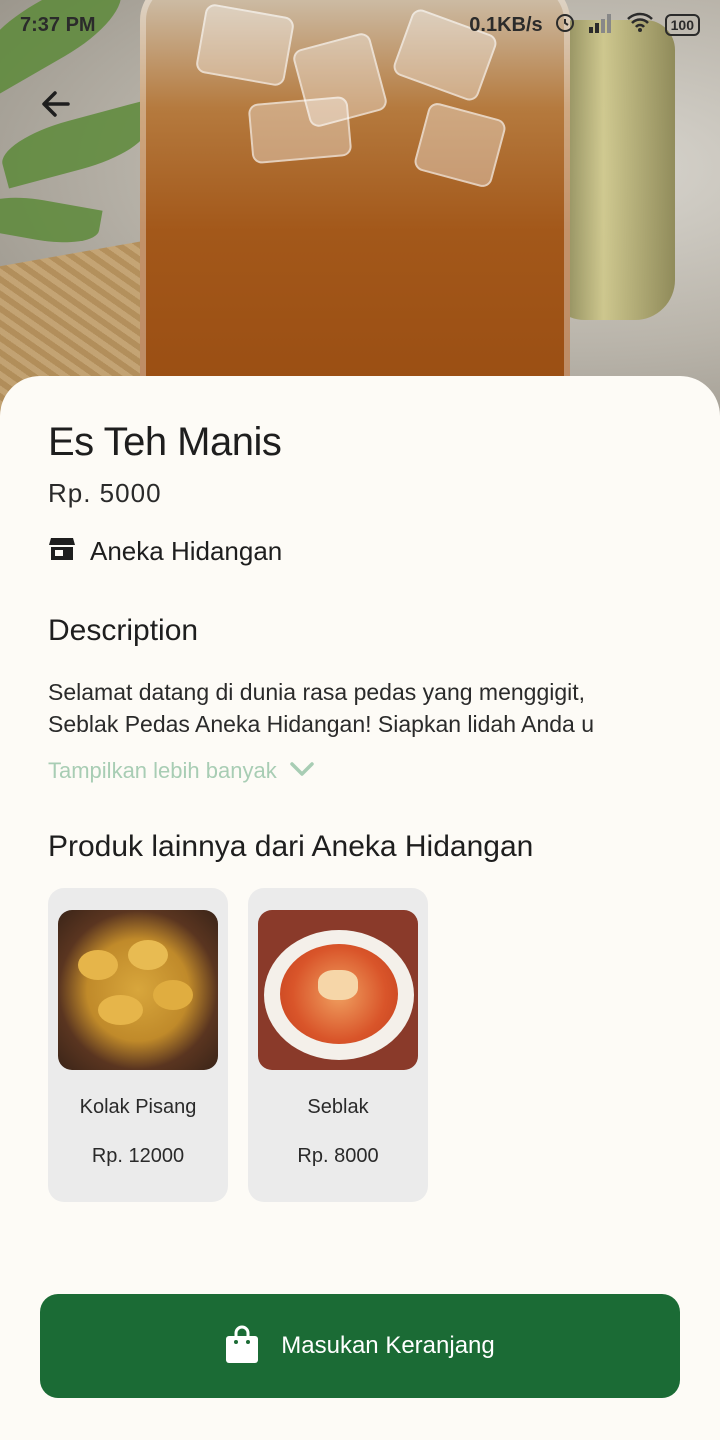 The image size is (720, 1440). I want to click on wifi-icon, so click(640, 25).